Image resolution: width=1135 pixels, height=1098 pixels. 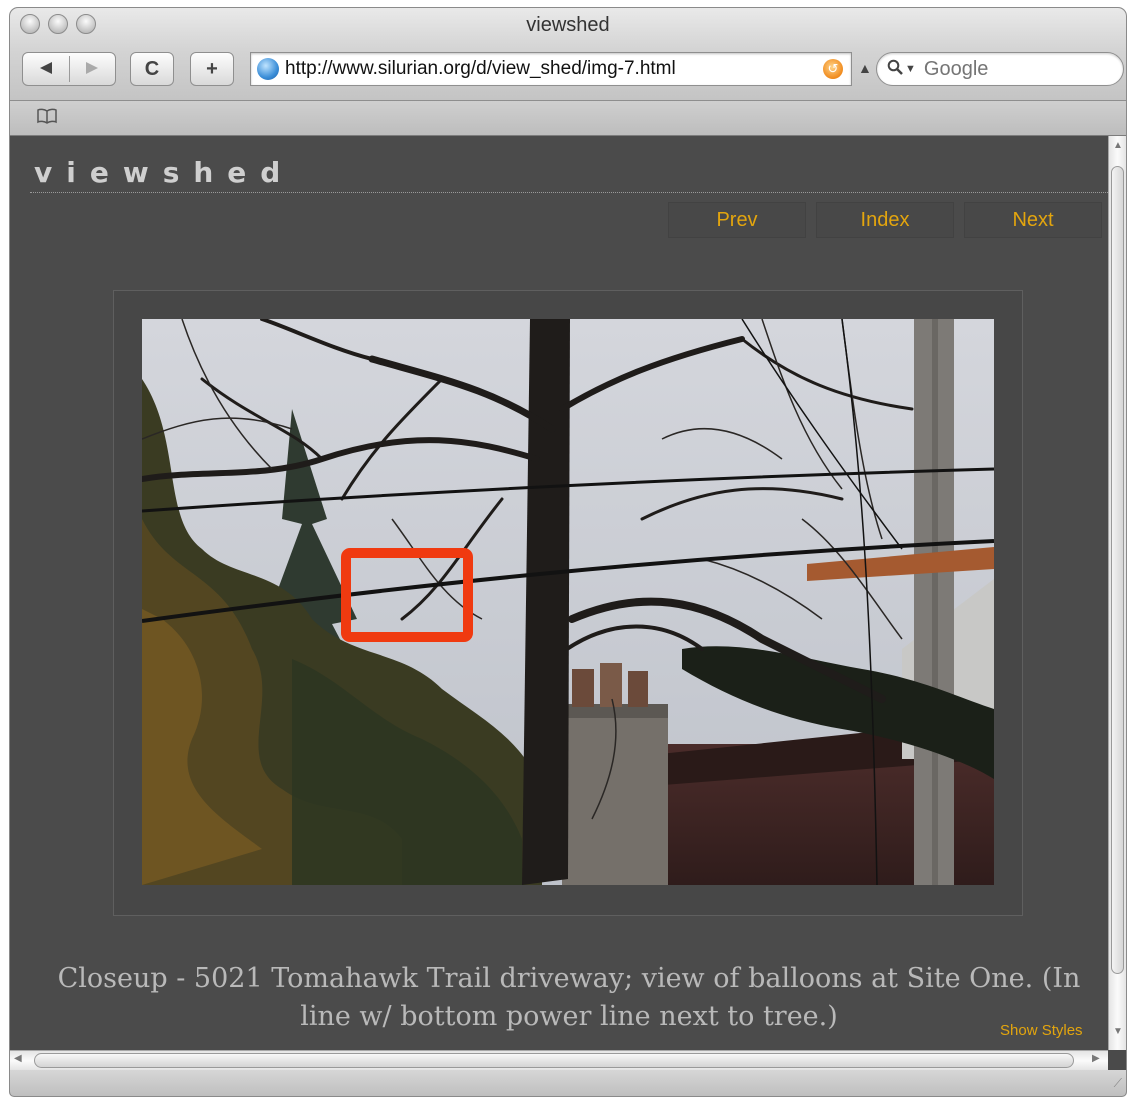 I want to click on next-link: Next, so click(x=1033, y=220).